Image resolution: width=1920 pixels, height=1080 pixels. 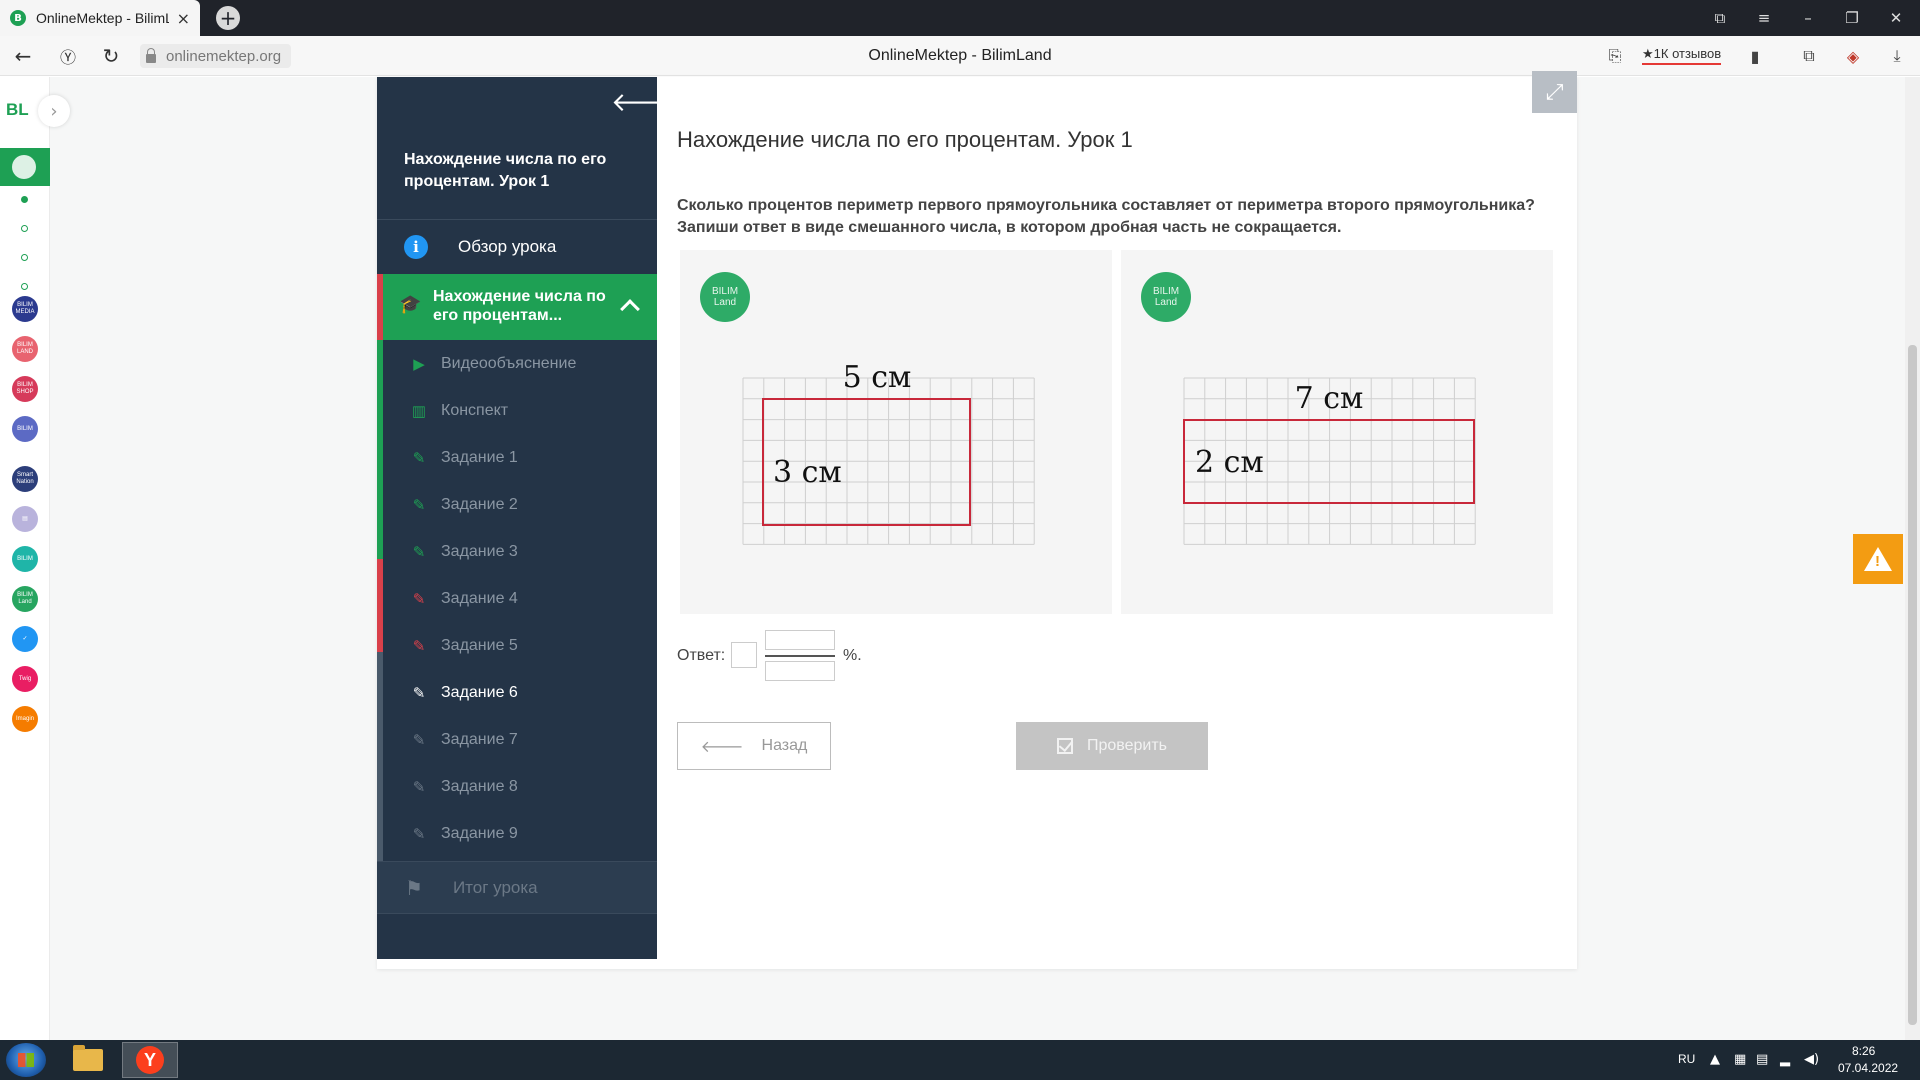 I want to click on report-problem-button: !, so click(x=1878, y=559).